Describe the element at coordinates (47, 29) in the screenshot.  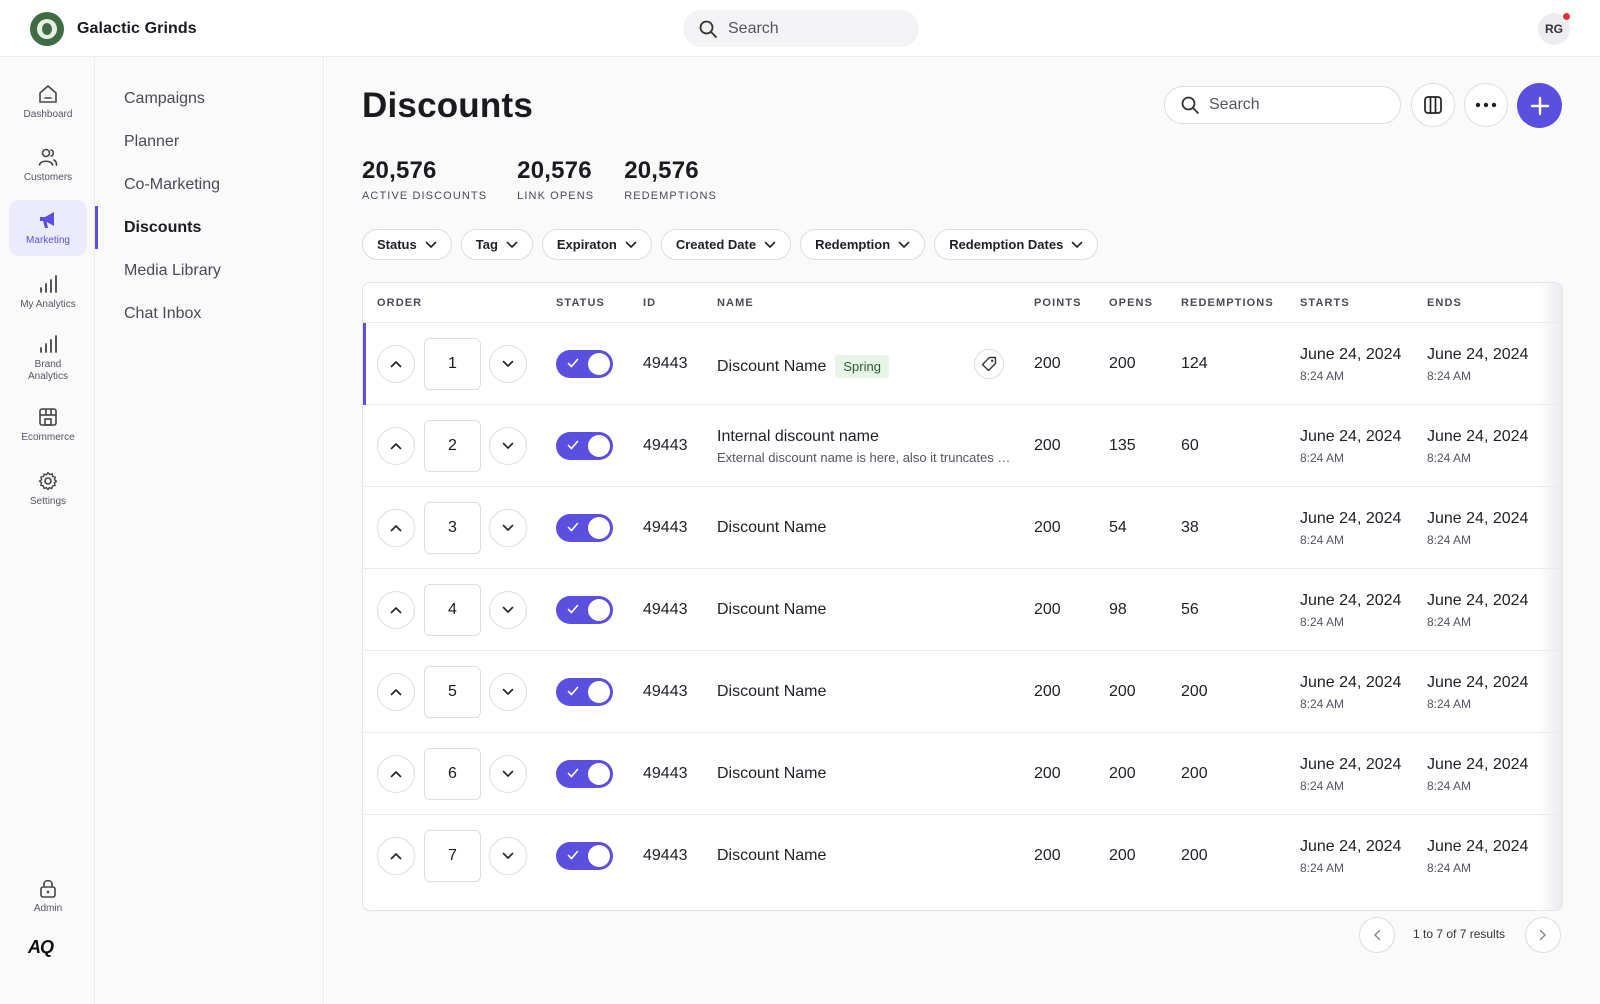
I see `brand-logo-icon` at that location.